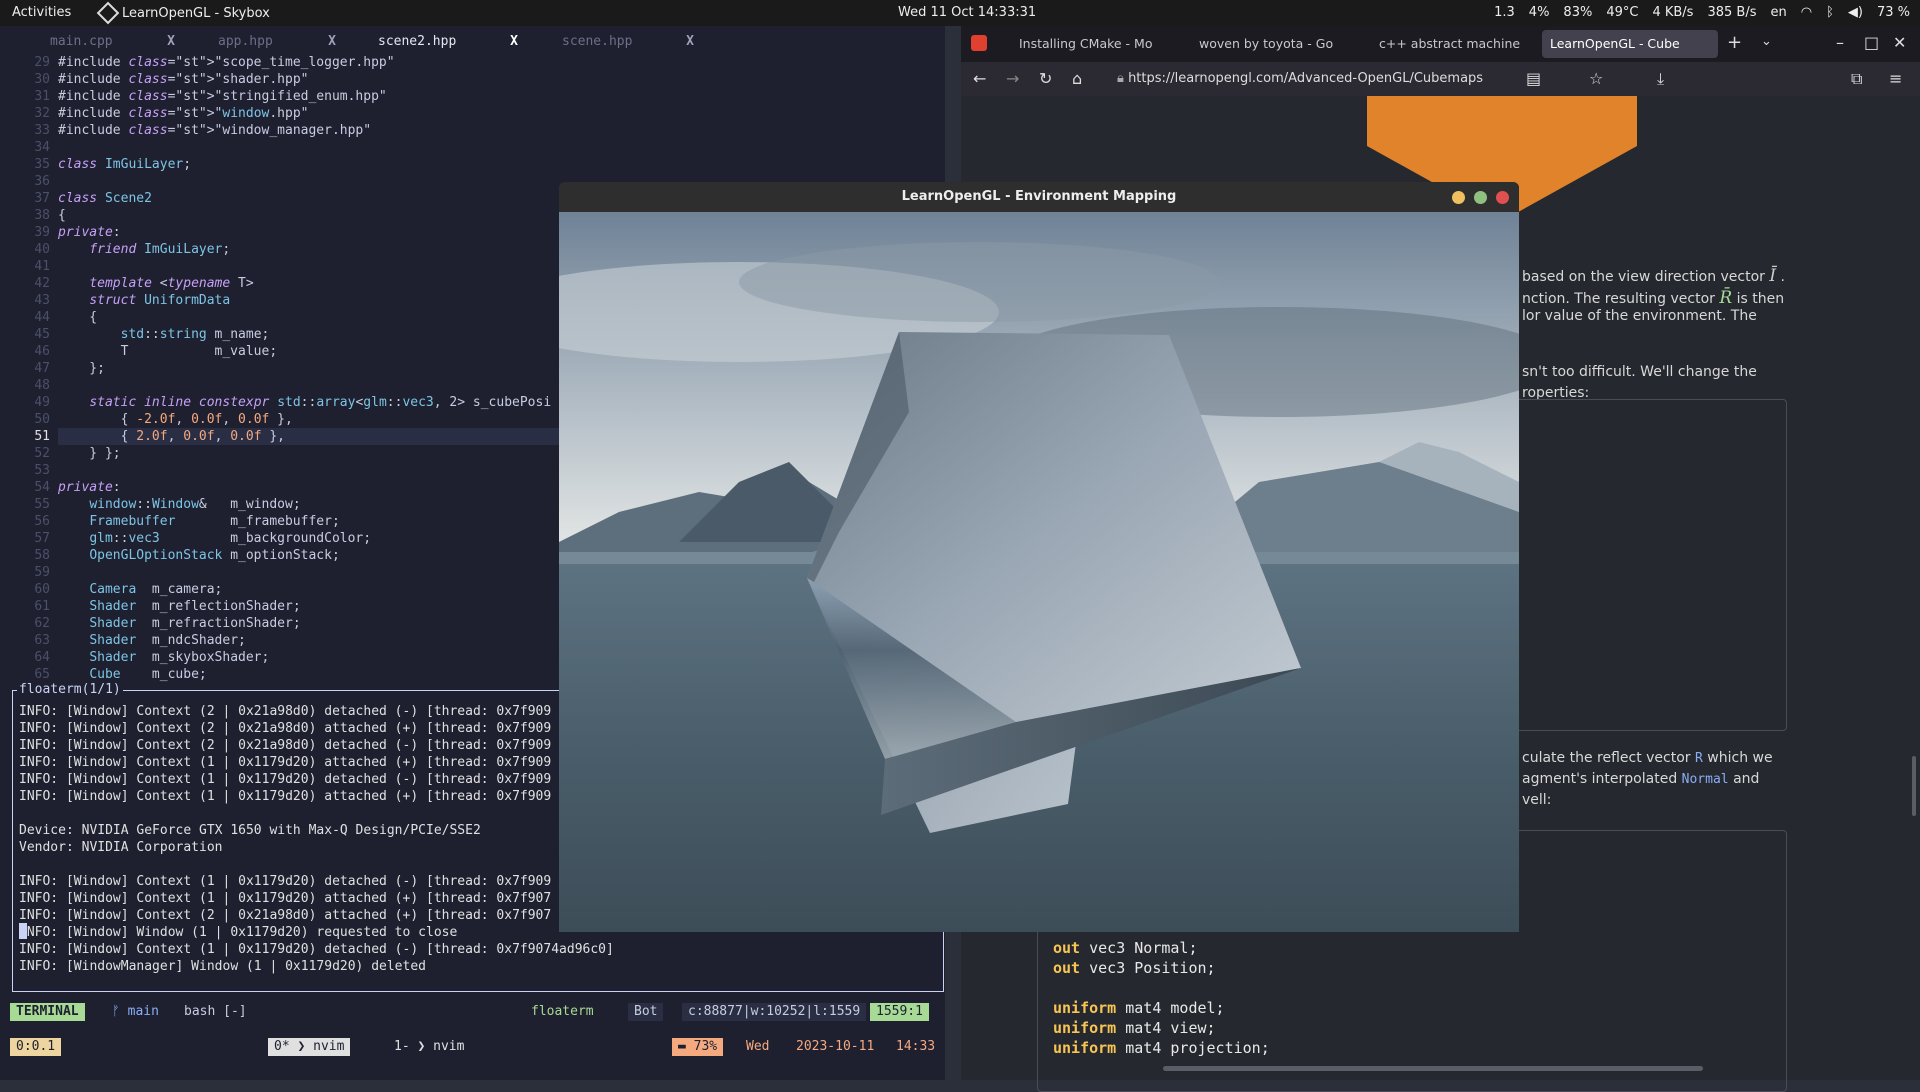 Image resolution: width=1920 pixels, height=1092 pixels. Describe the element at coordinates (132, 674) in the screenshot. I see `code-line: Cube m_cube;` at that location.